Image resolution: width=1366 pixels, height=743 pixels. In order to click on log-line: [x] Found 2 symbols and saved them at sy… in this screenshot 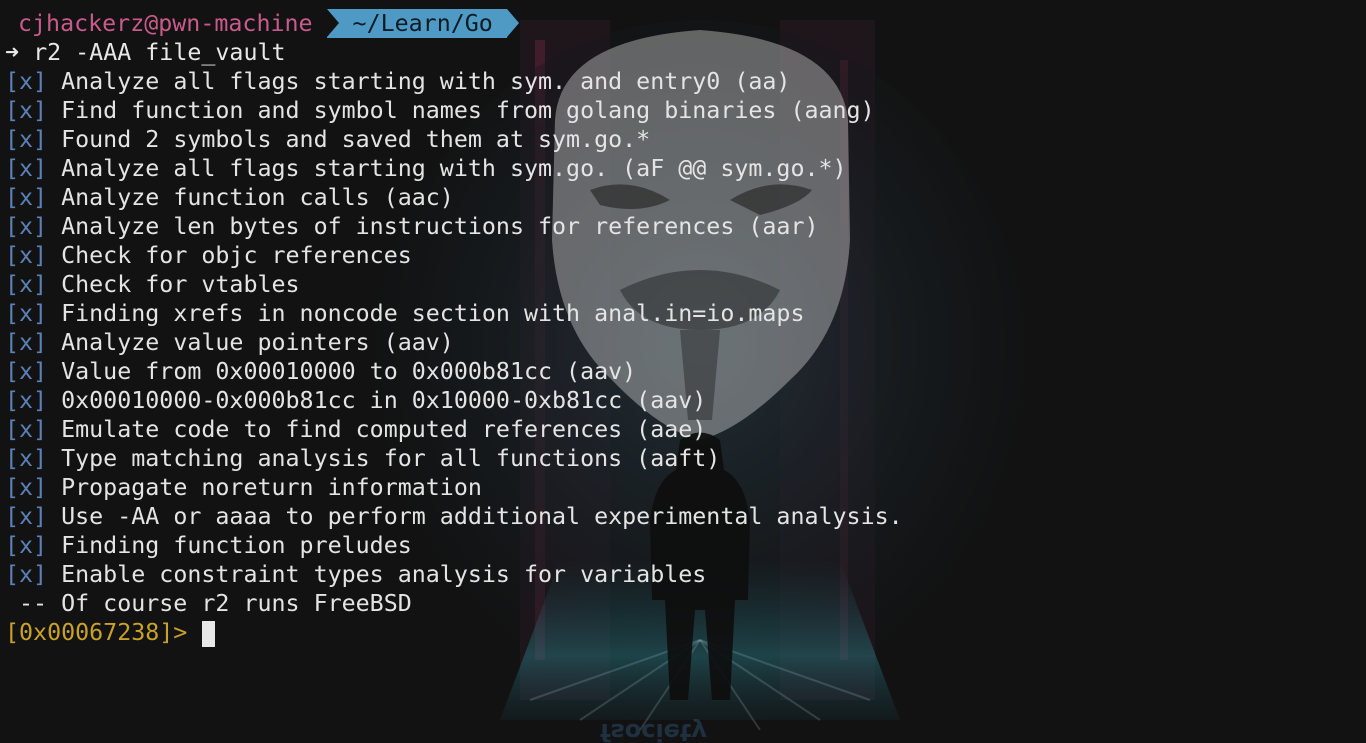, I will do `click(683, 139)`.